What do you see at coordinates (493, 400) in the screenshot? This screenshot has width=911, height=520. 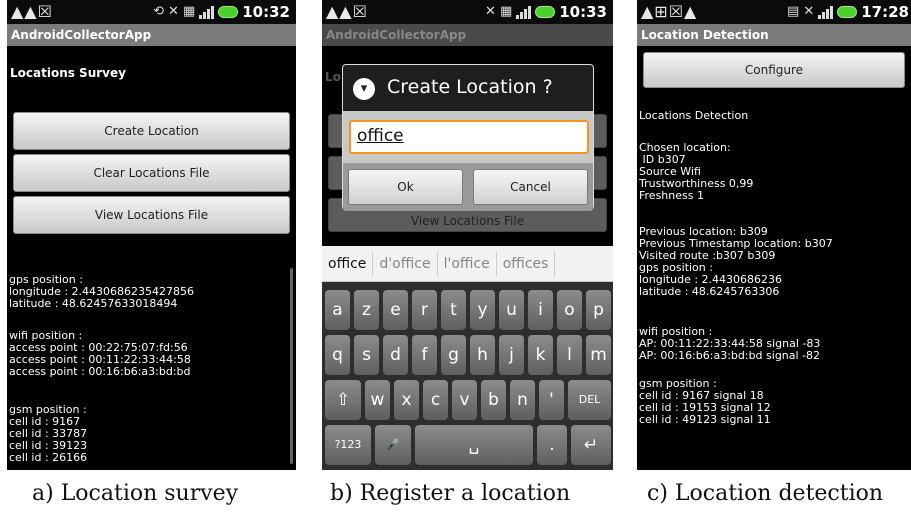 I see `key: b` at bounding box center [493, 400].